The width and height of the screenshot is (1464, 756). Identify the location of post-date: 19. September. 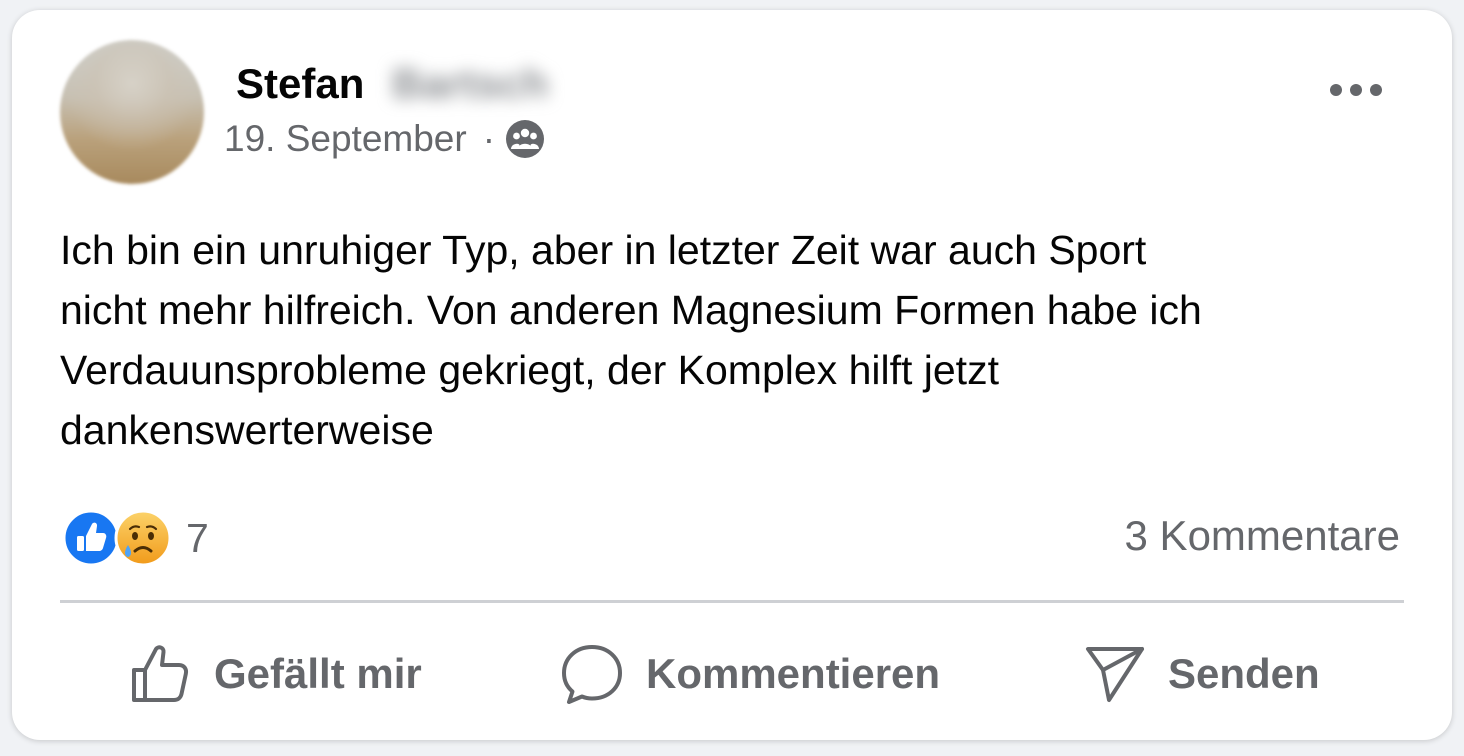
(345, 139).